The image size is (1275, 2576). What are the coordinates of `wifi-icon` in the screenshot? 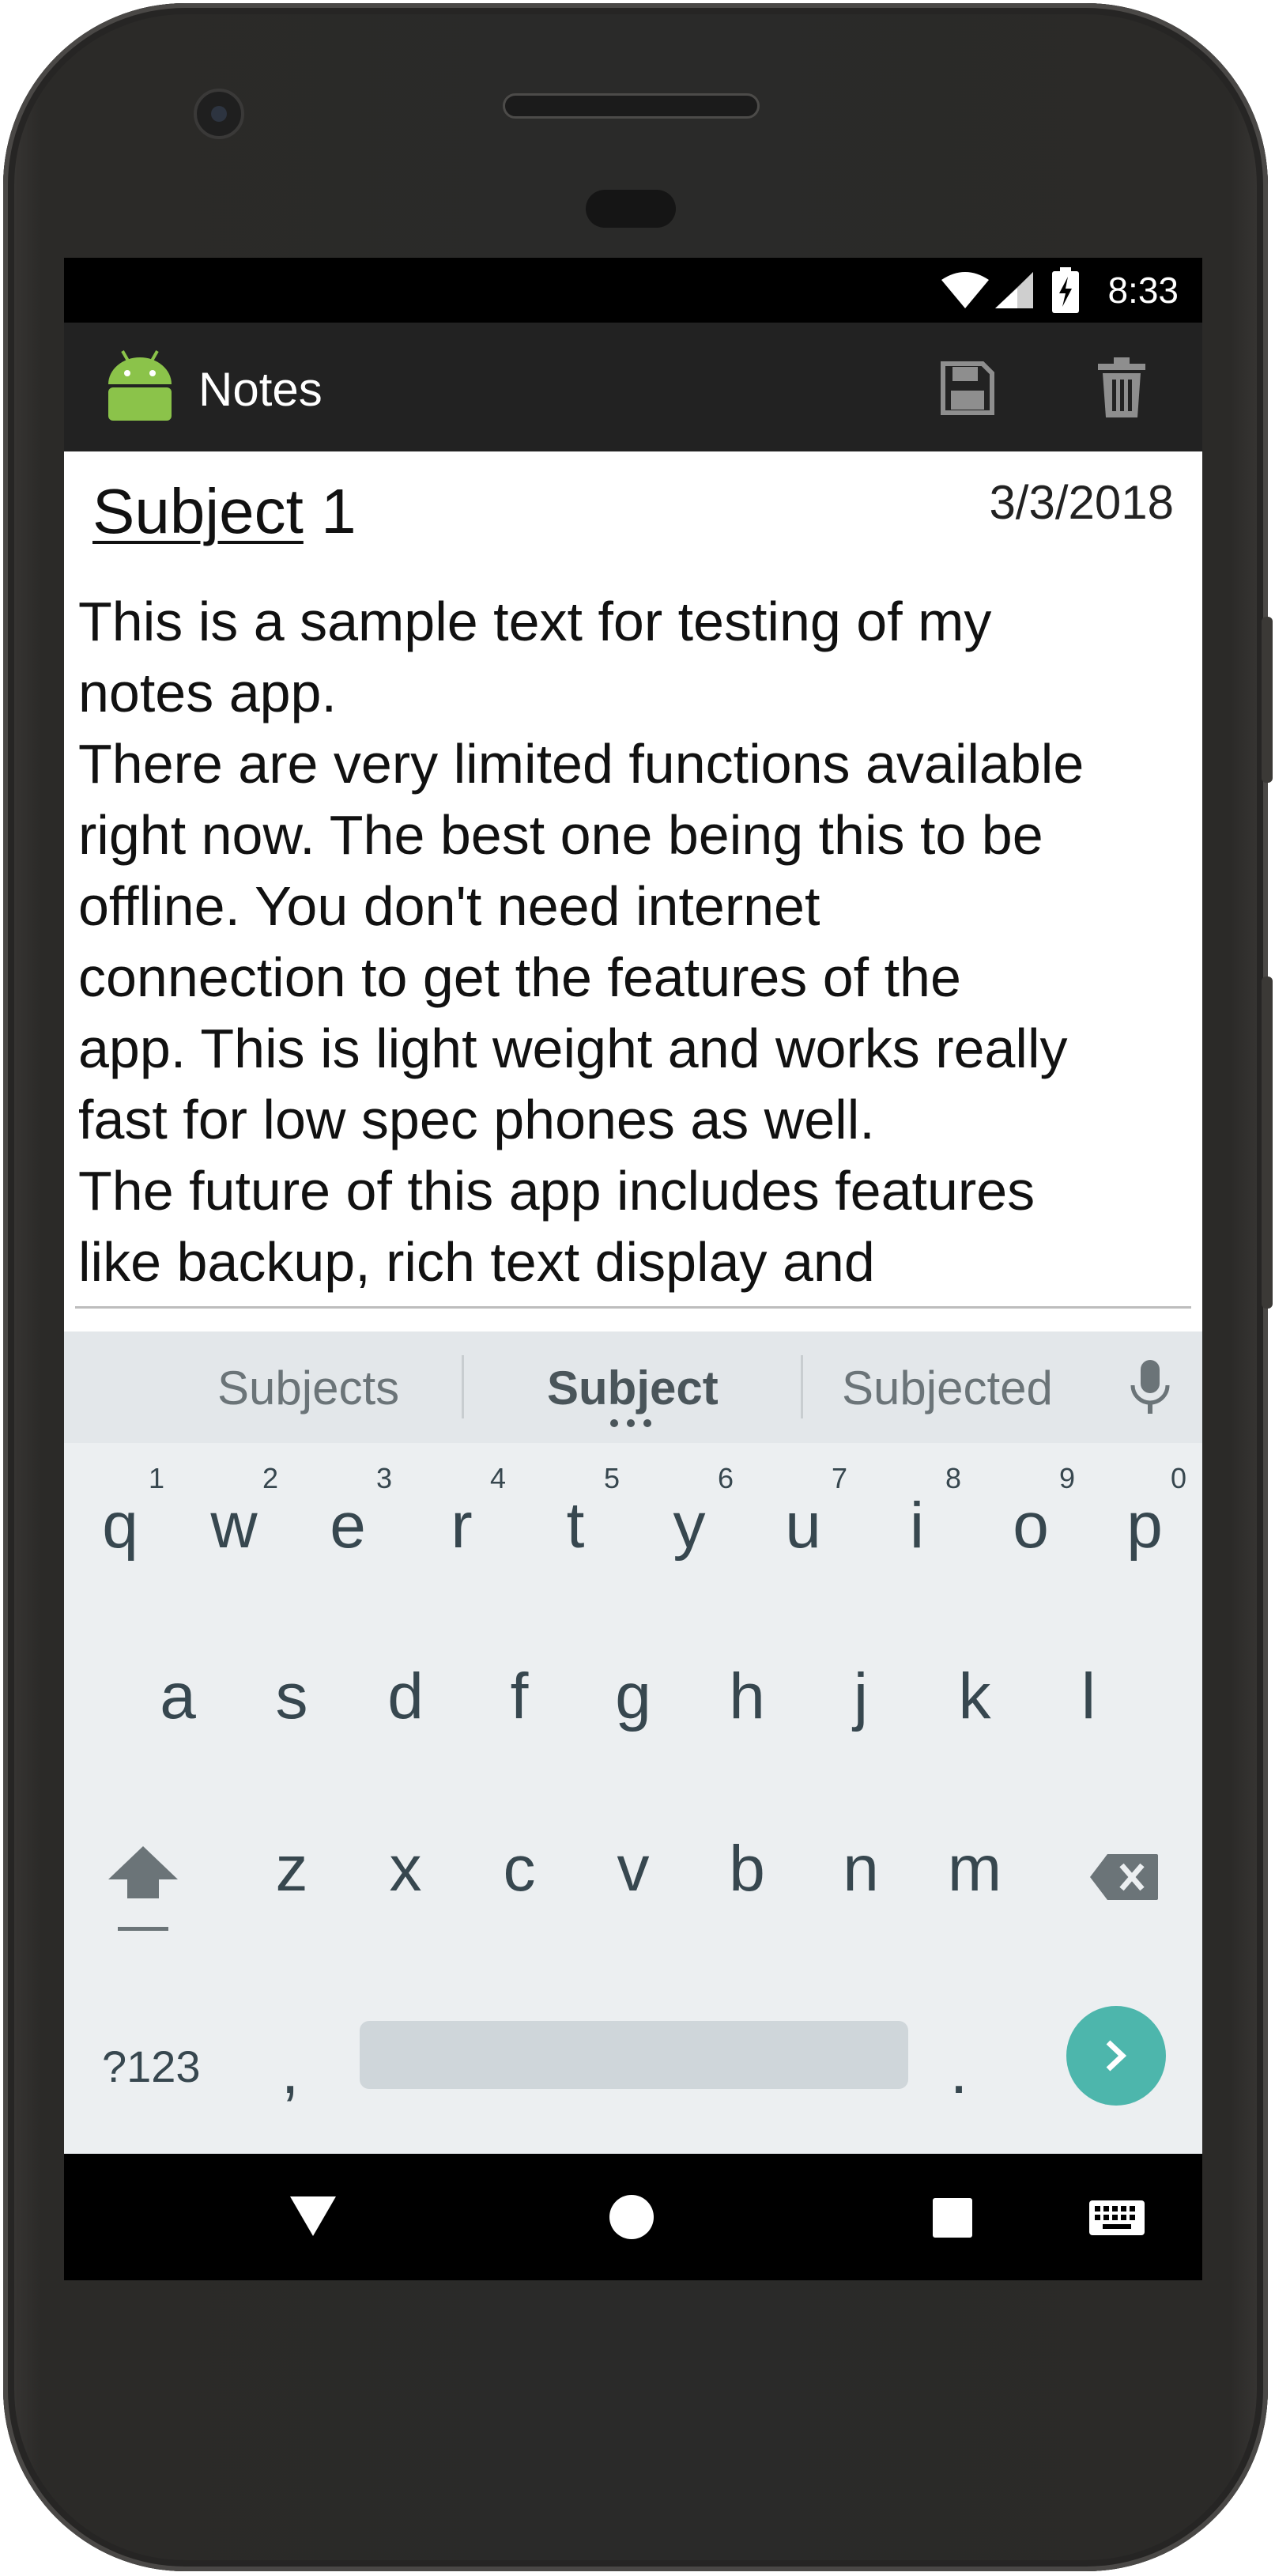 It's located at (965, 290).